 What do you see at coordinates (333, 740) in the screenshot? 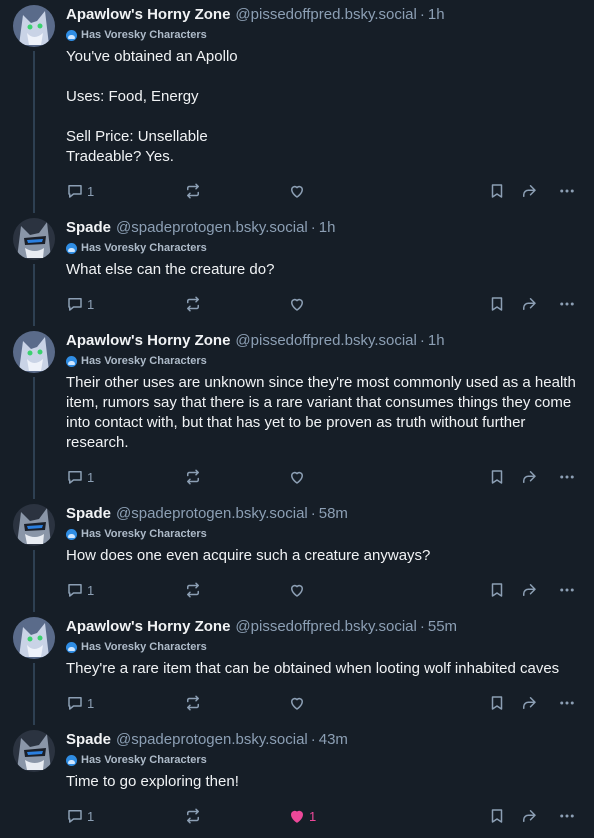
I see `post-time: 43m` at bounding box center [333, 740].